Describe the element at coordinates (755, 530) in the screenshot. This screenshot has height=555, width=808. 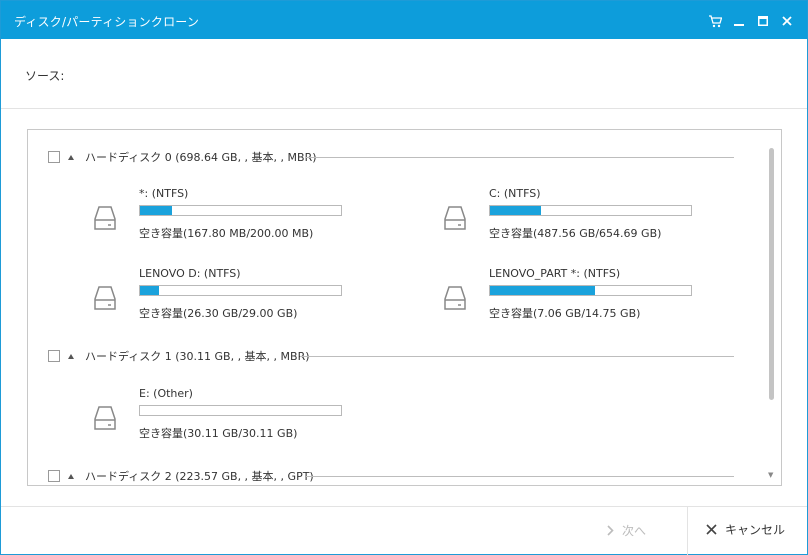
I see `cancel-button-label: キャンセル` at that location.